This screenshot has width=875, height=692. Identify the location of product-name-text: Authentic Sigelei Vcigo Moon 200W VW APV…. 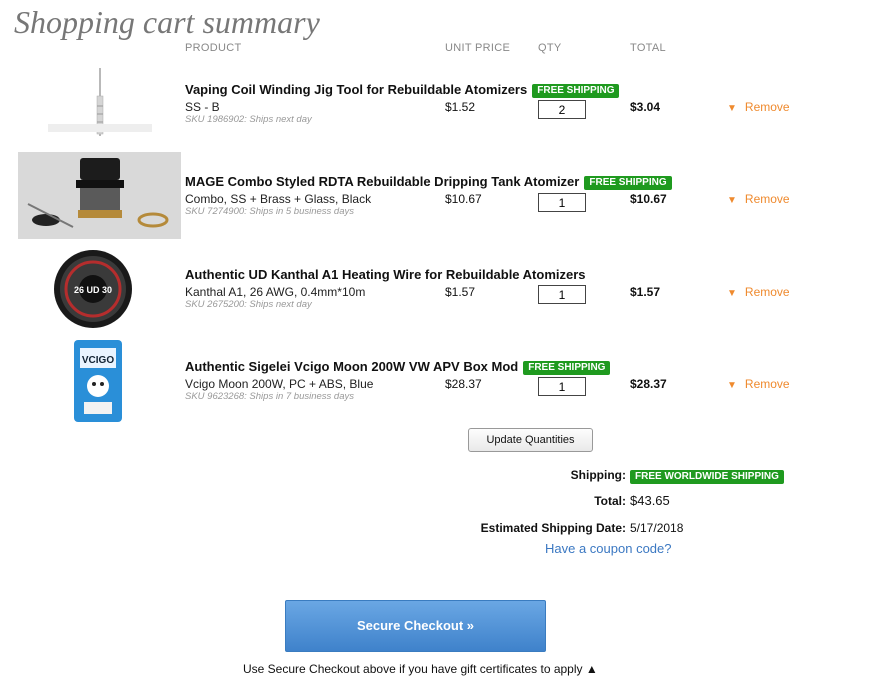
(352, 366).